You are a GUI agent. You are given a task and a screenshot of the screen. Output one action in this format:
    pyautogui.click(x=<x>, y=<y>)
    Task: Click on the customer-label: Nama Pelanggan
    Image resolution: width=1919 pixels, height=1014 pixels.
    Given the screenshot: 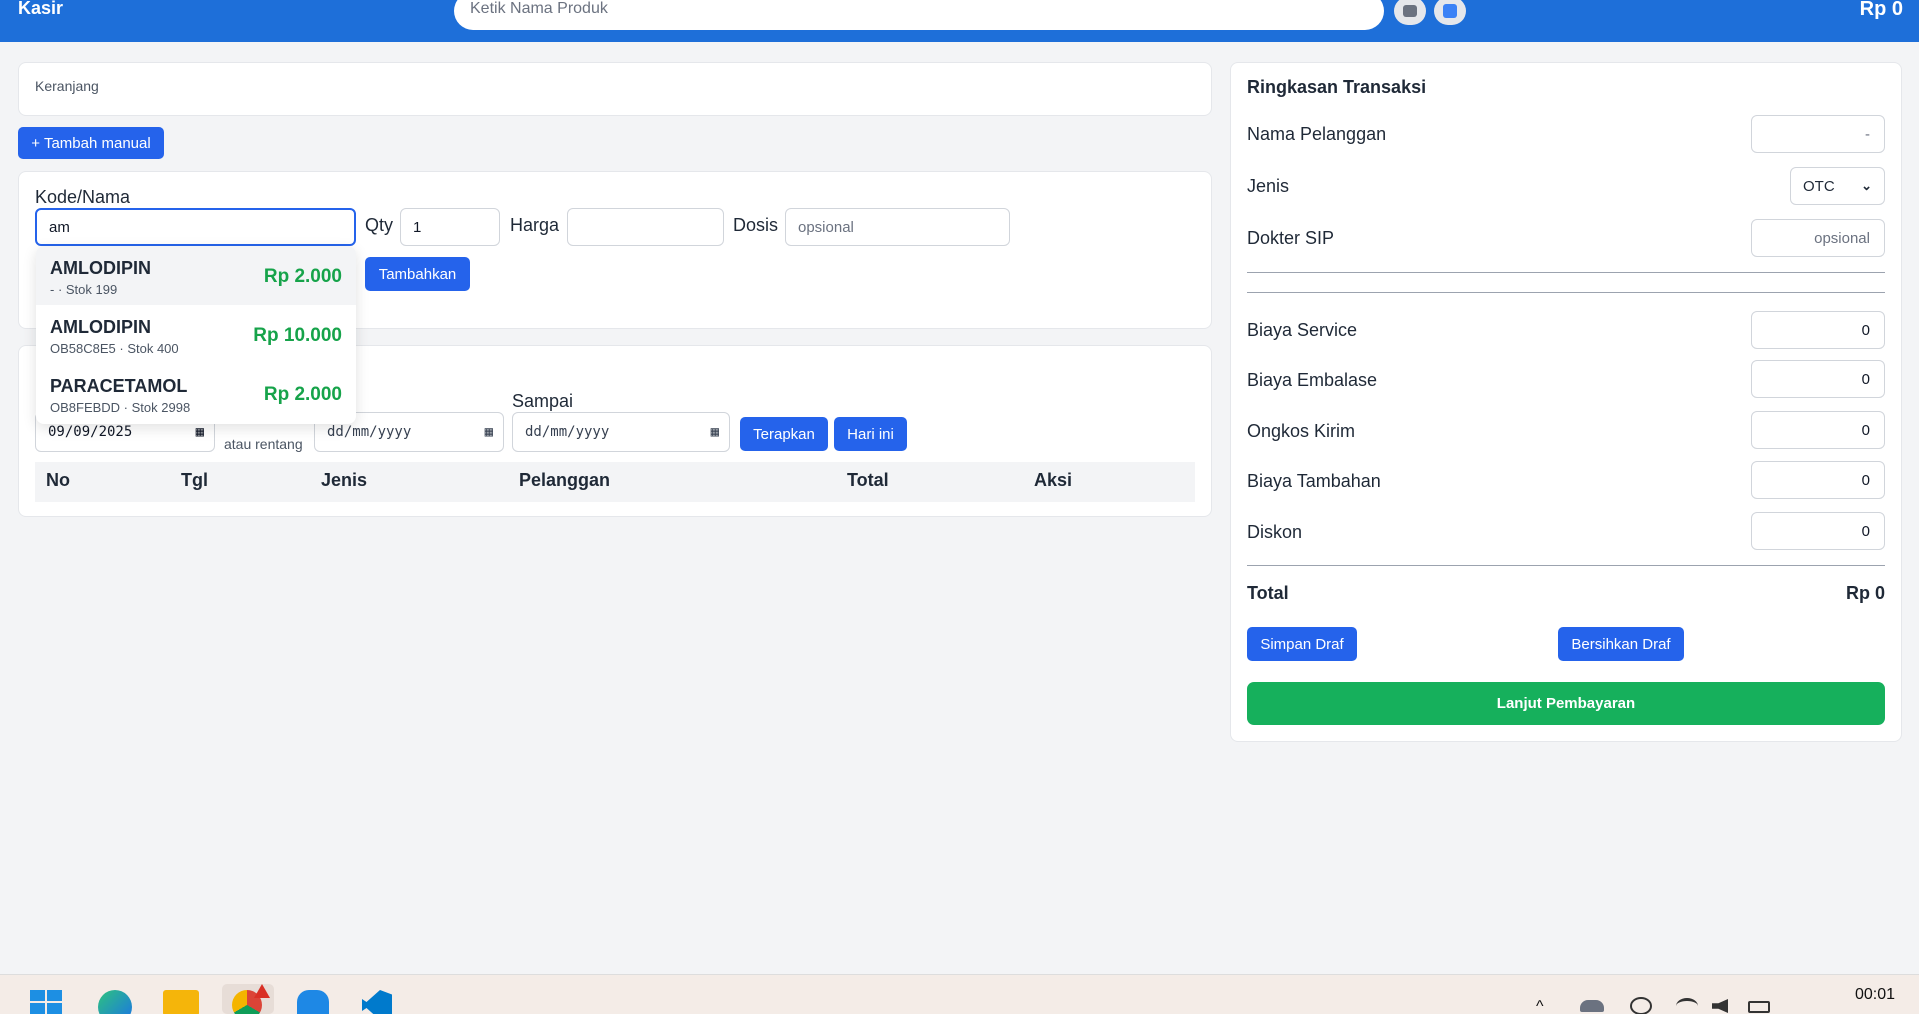 What is the action you would take?
    pyautogui.click(x=1317, y=134)
    